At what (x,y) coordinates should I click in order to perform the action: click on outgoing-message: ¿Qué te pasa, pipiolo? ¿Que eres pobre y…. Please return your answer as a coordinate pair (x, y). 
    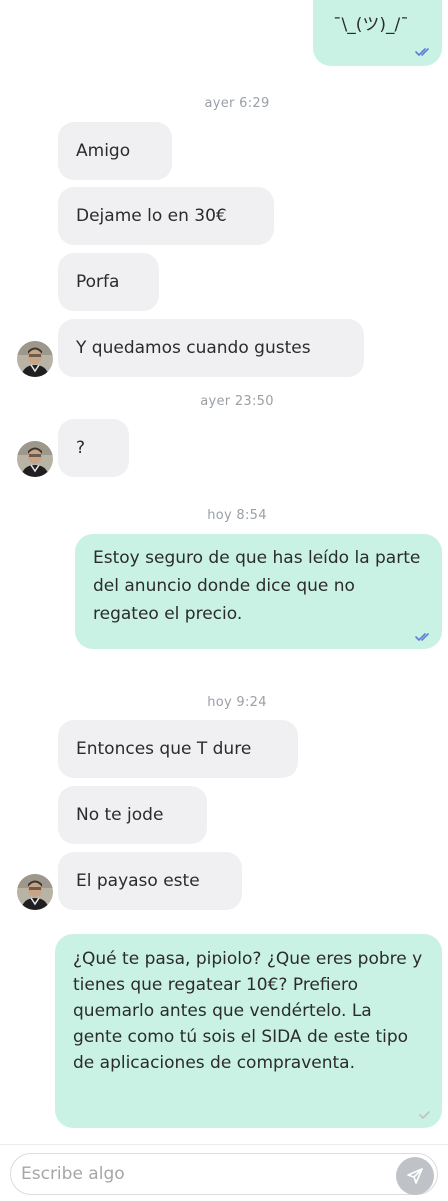
    Looking at the image, I should click on (248, 1031).